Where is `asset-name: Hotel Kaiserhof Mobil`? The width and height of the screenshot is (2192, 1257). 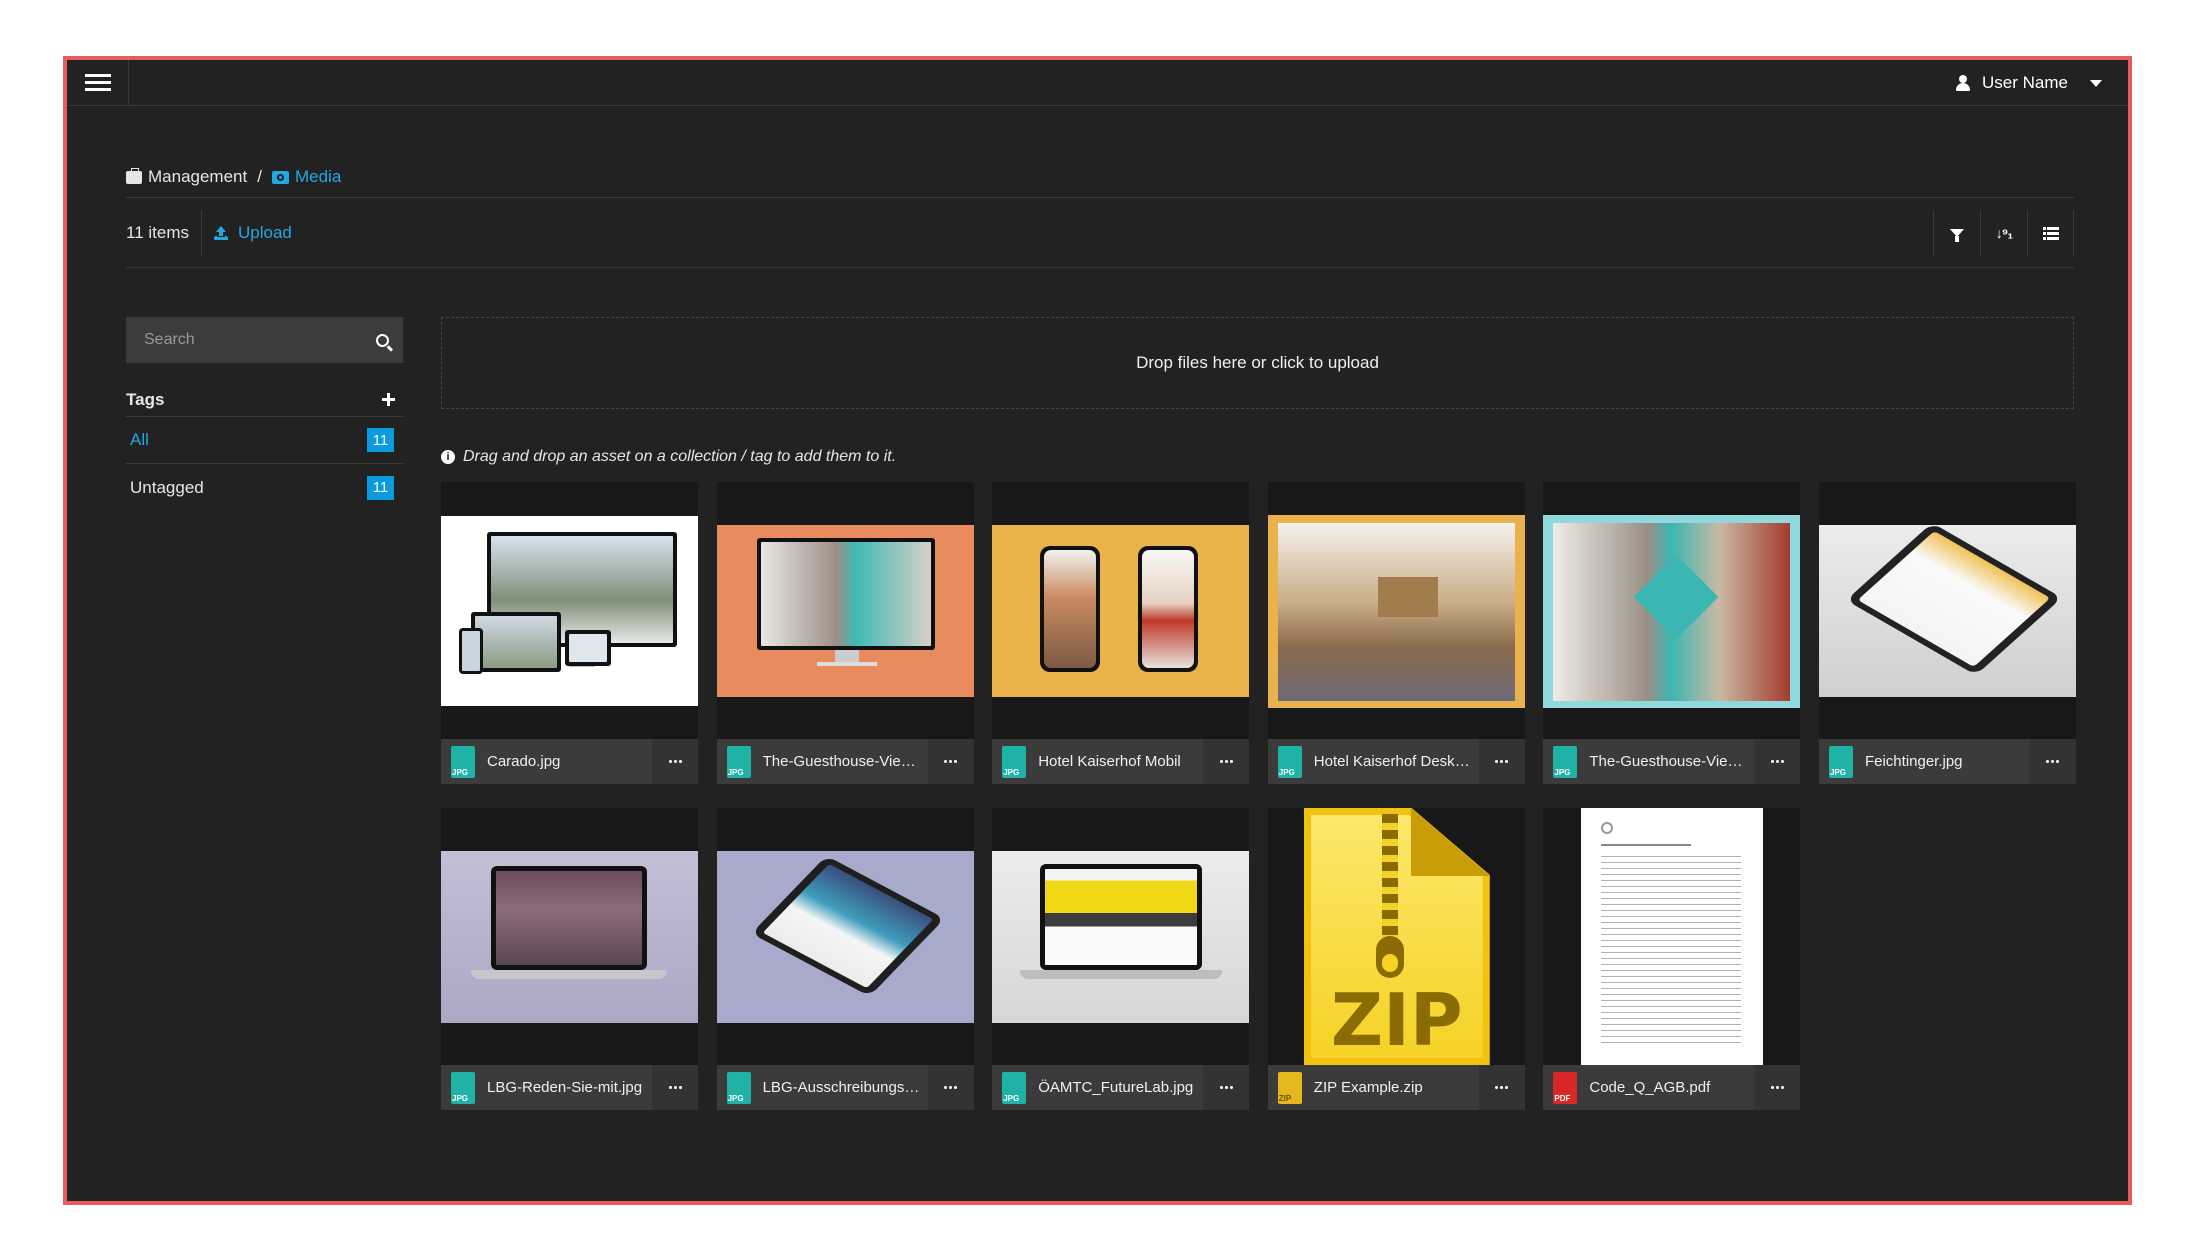 asset-name: Hotel Kaiserhof Mobil is located at coordinates (1109, 761).